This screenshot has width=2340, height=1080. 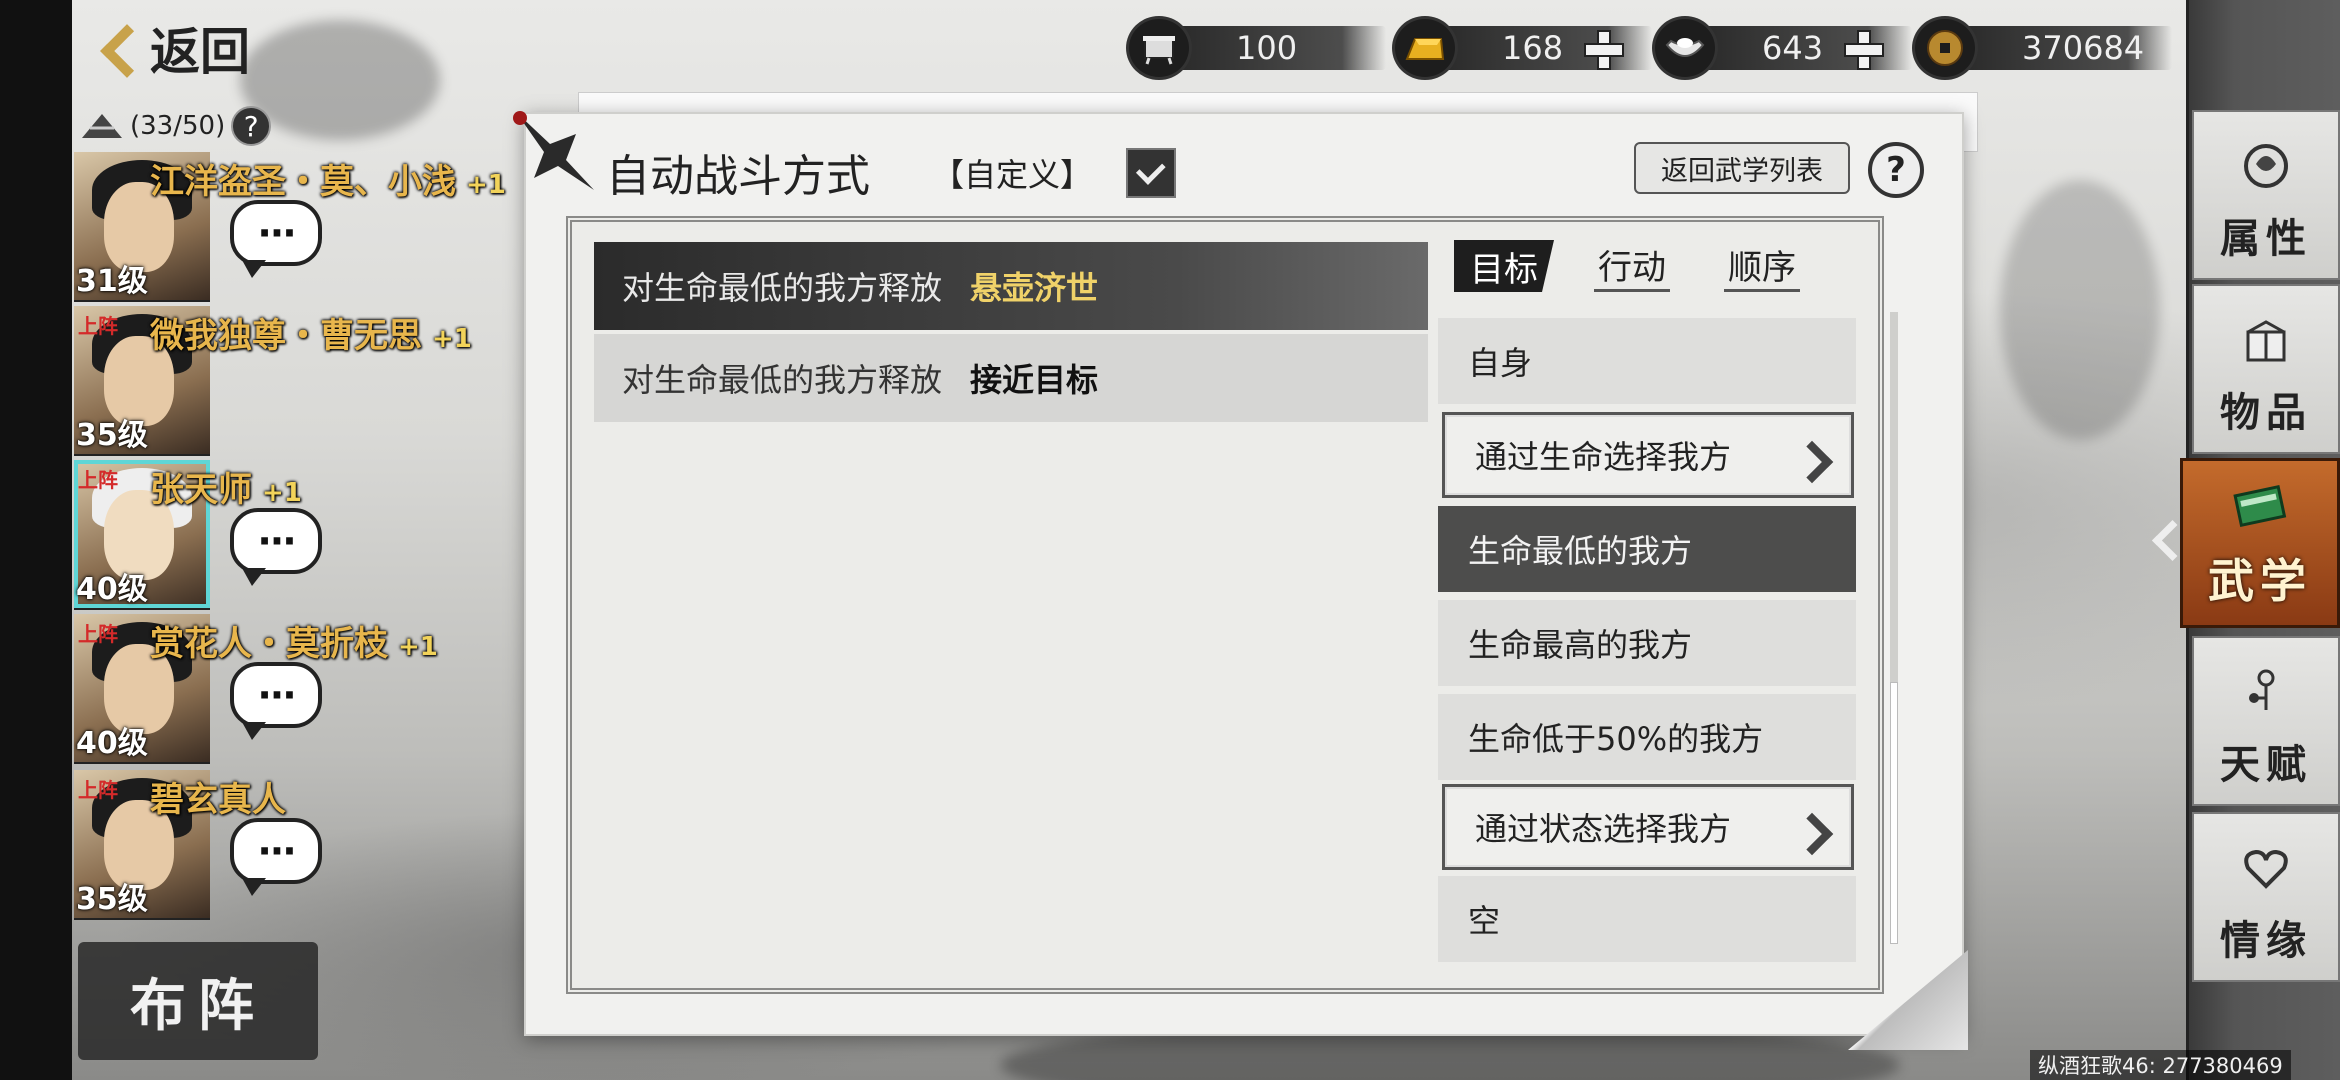 I want to click on hero-card-selected: 上阵 张天师 +1 ··· 40级, so click(x=294, y=535).